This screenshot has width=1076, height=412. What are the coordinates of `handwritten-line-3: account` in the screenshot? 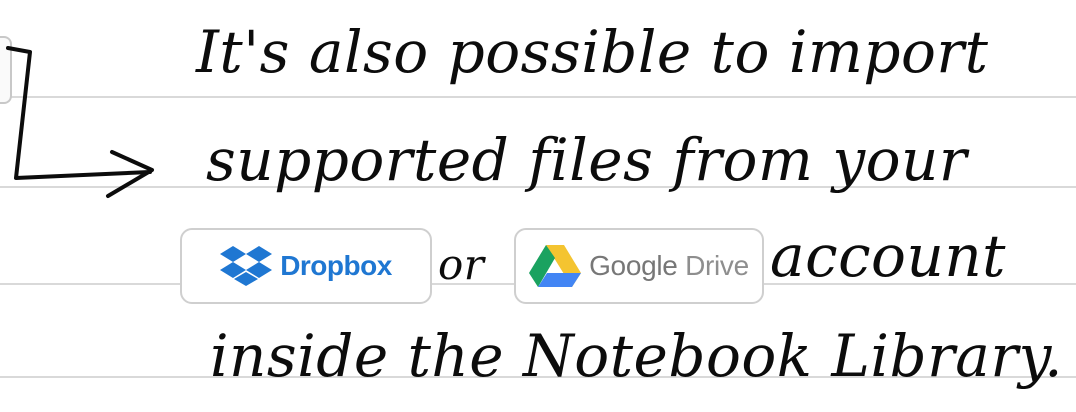 It's located at (888, 256).